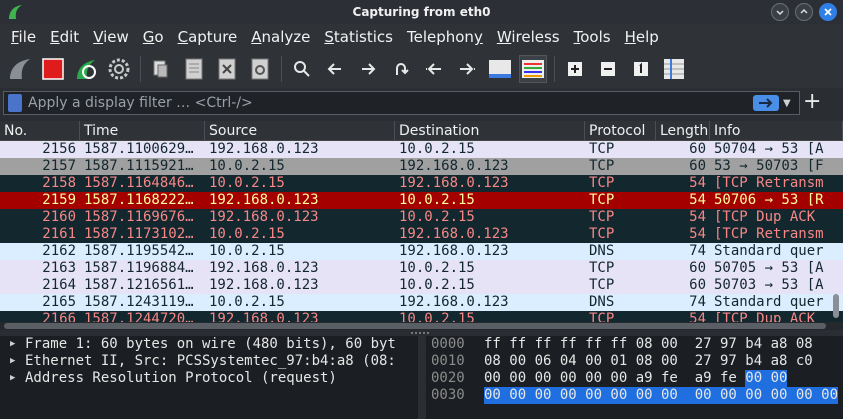 The height and width of the screenshot is (419, 843). Describe the element at coordinates (40, 130) in the screenshot. I see `column-header-no: No.` at that location.